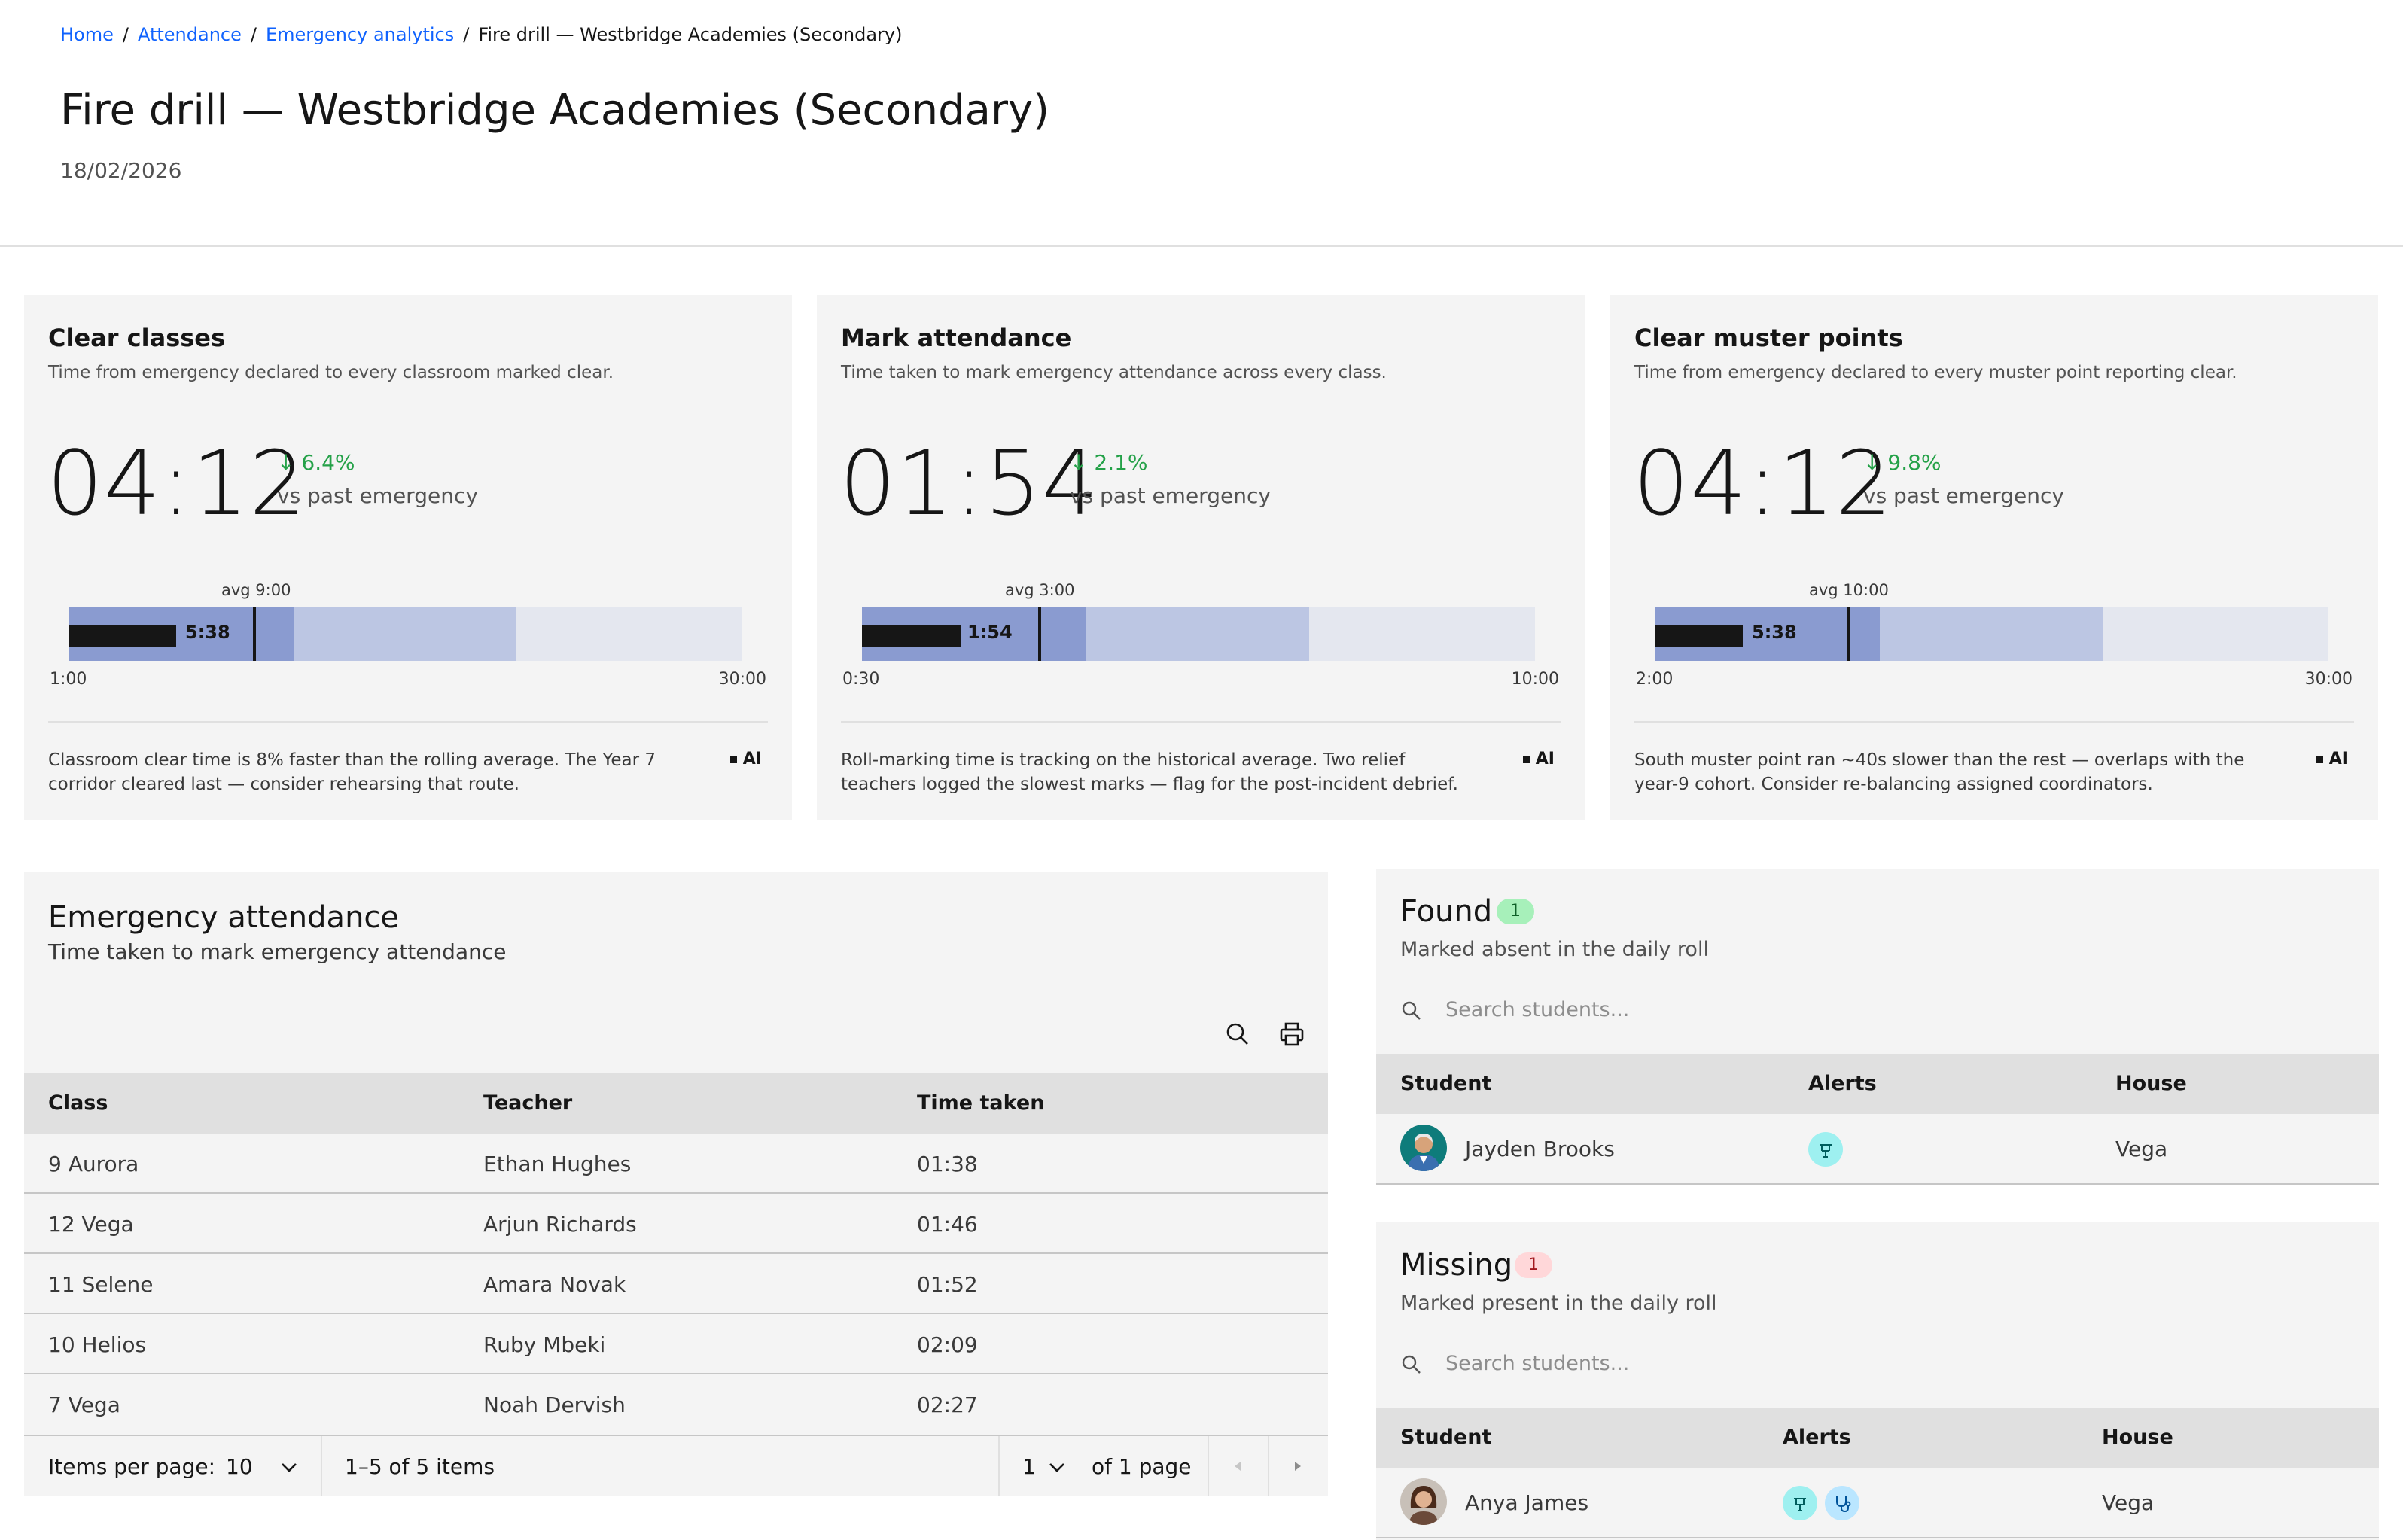 This screenshot has width=2403, height=1540. I want to click on cell-time: 02:27, so click(948, 1404).